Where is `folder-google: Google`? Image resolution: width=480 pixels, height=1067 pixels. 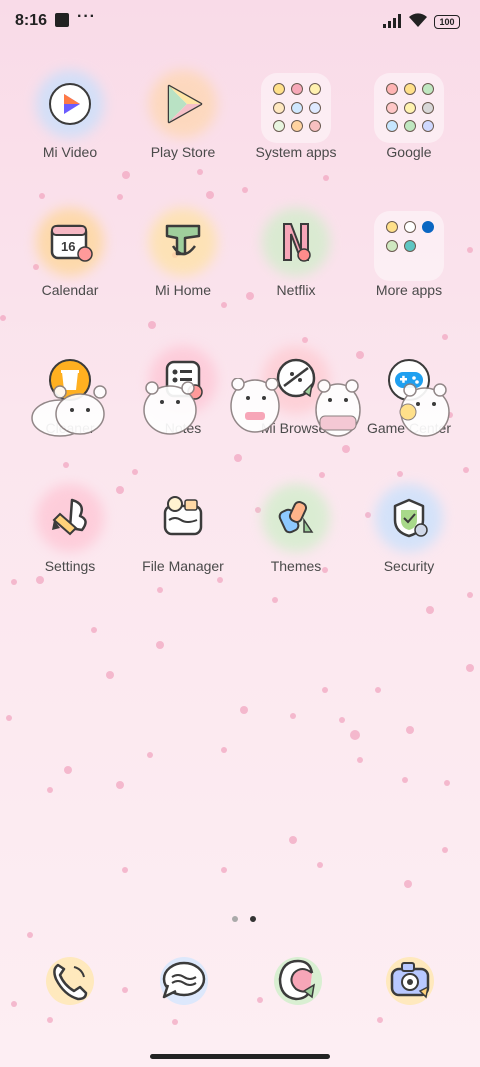
folder-google: Google is located at coordinates (409, 123).